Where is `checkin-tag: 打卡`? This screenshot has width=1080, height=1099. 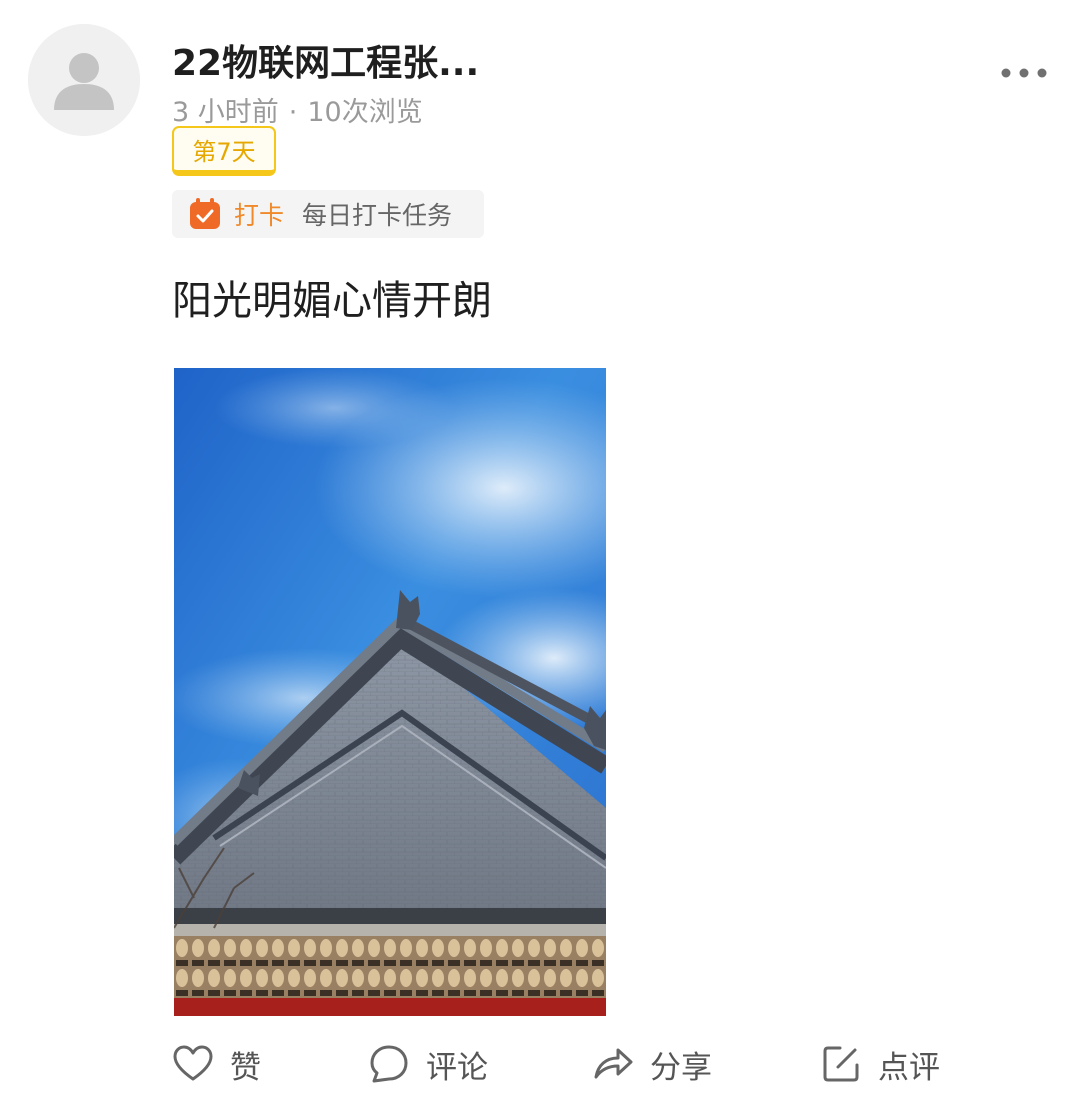
checkin-tag: 打卡 is located at coordinates (259, 215).